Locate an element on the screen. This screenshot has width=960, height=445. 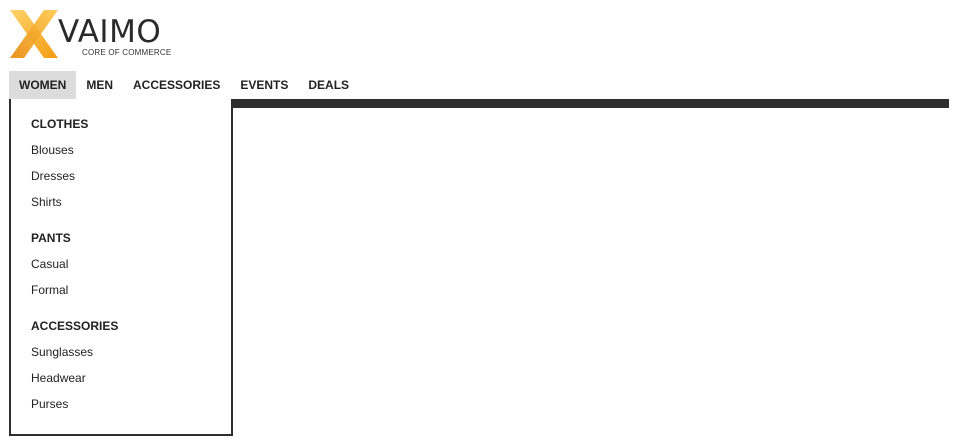
nav-item-accessories: ACCESSORIES is located at coordinates (176, 85).